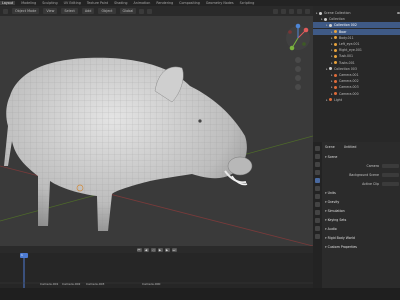 The height and width of the screenshot is (300, 400). What do you see at coordinates (291, 11) in the screenshot?
I see `shading-solid-icon` at bounding box center [291, 11].